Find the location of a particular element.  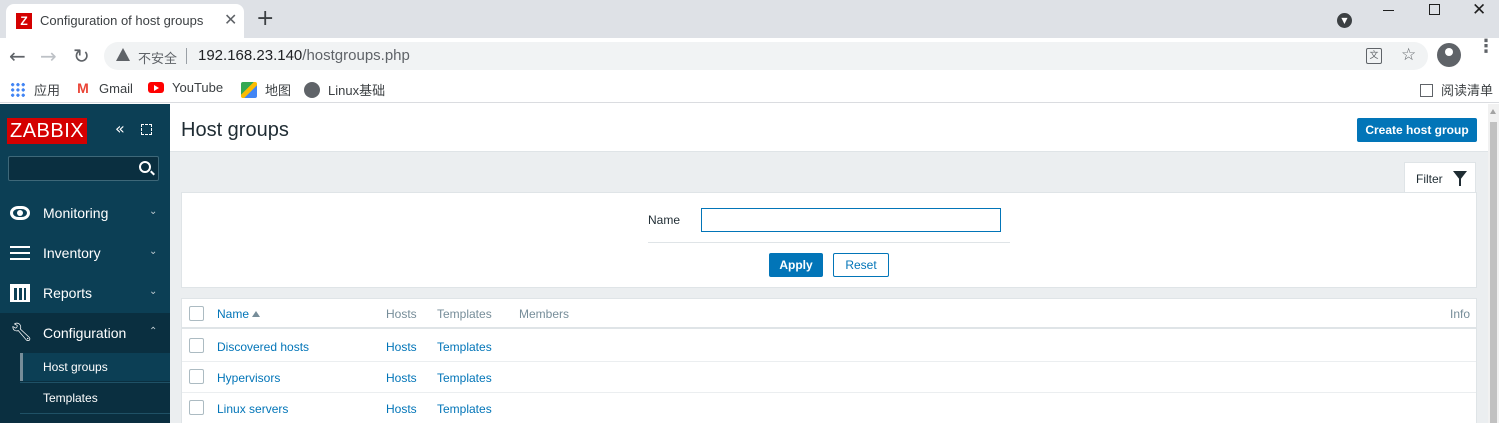

sidebar-item-label: Configuration is located at coordinates (85, 333).